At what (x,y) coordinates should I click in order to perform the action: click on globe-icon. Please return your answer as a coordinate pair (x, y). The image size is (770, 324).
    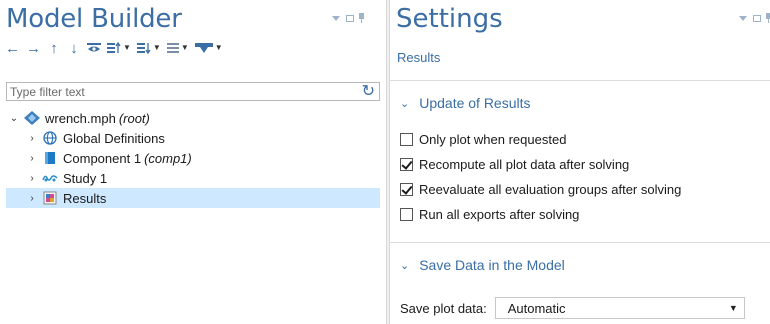
    Looking at the image, I should click on (50, 138).